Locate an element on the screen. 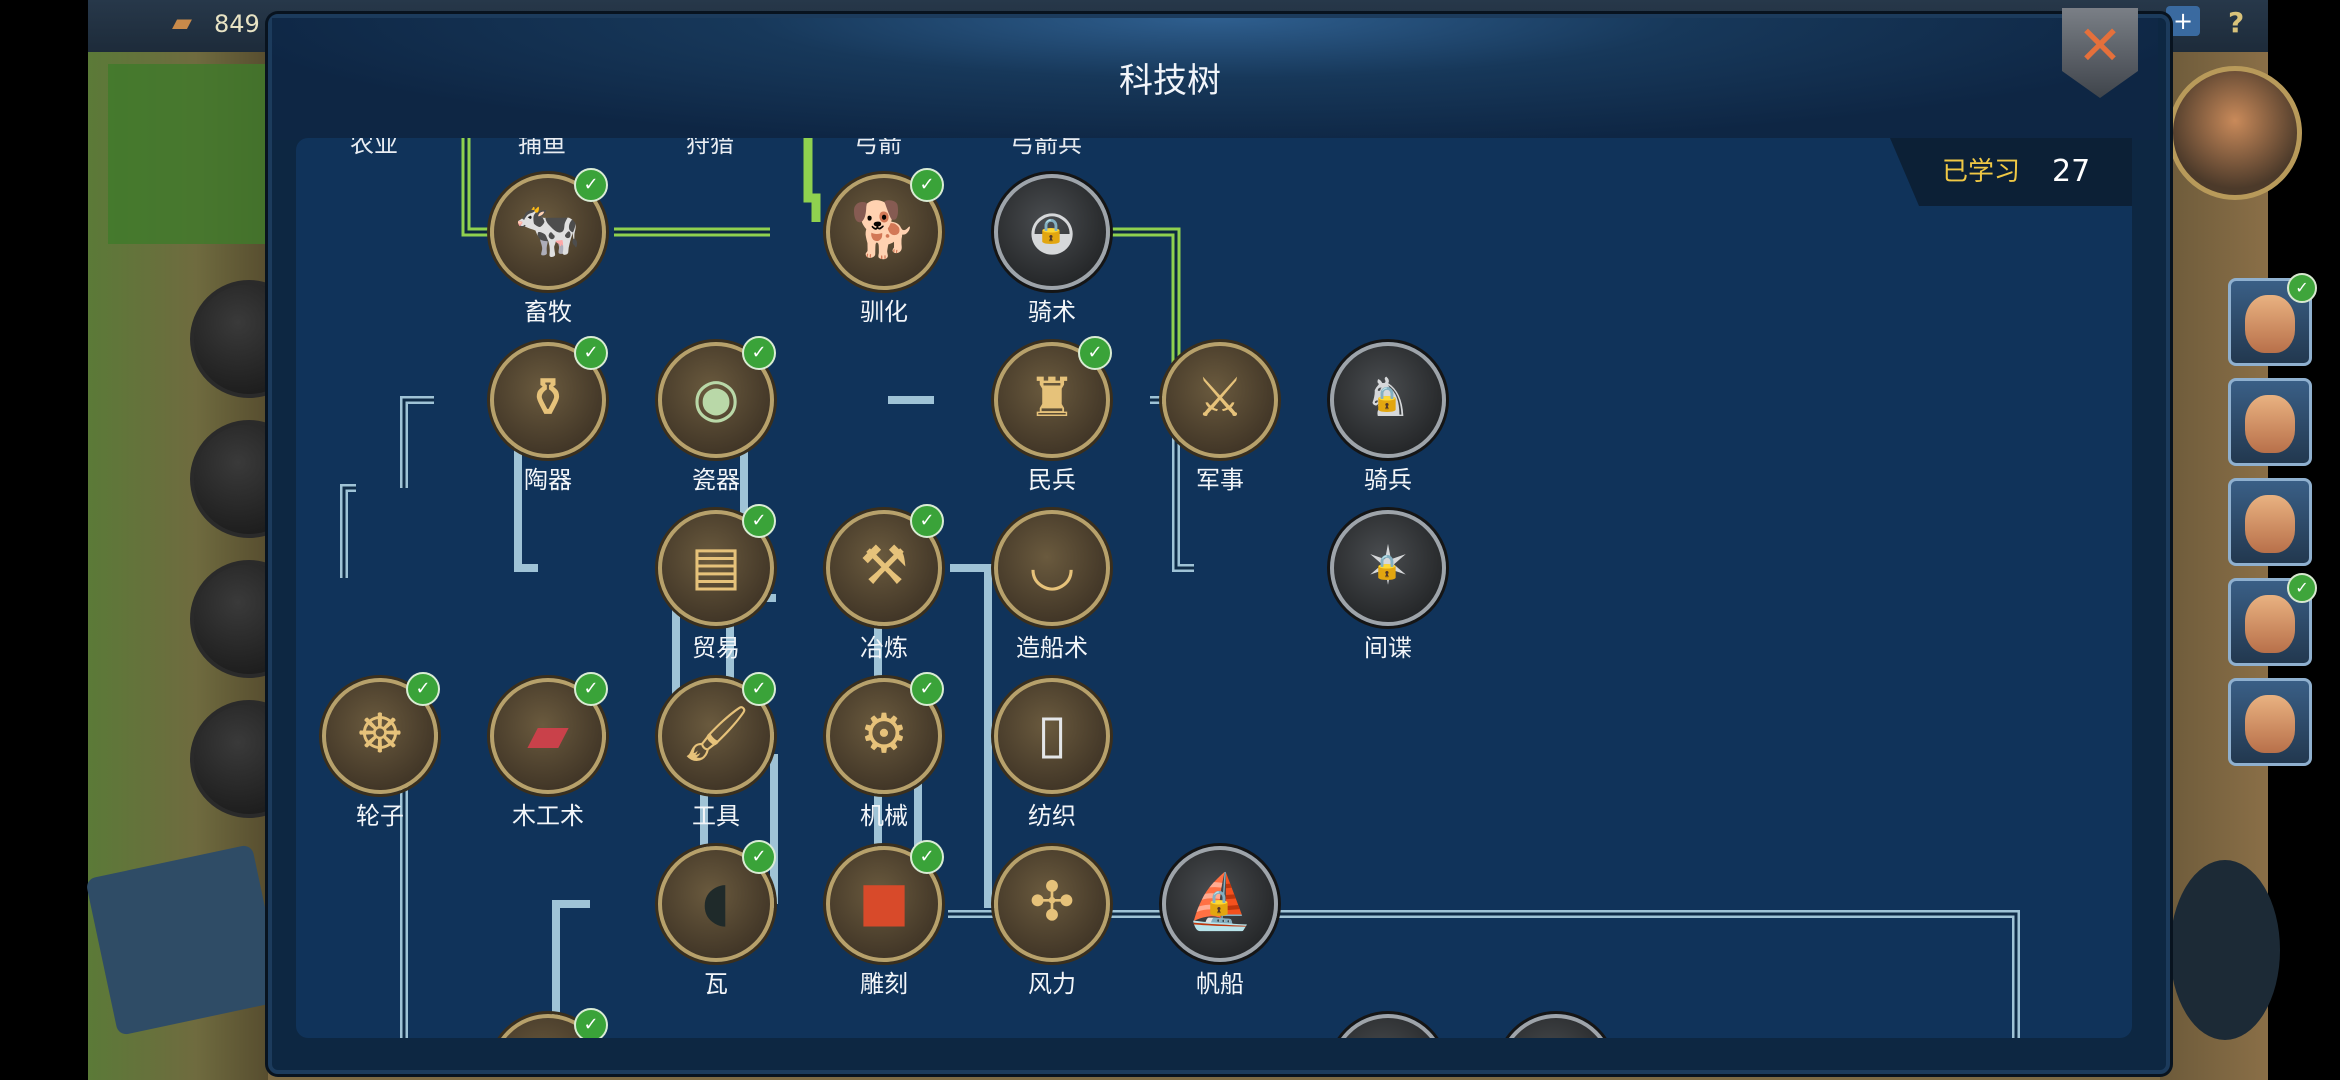  tech-node-porcelain: ◉ ✓ 瓷器 is located at coordinates (717, 415).